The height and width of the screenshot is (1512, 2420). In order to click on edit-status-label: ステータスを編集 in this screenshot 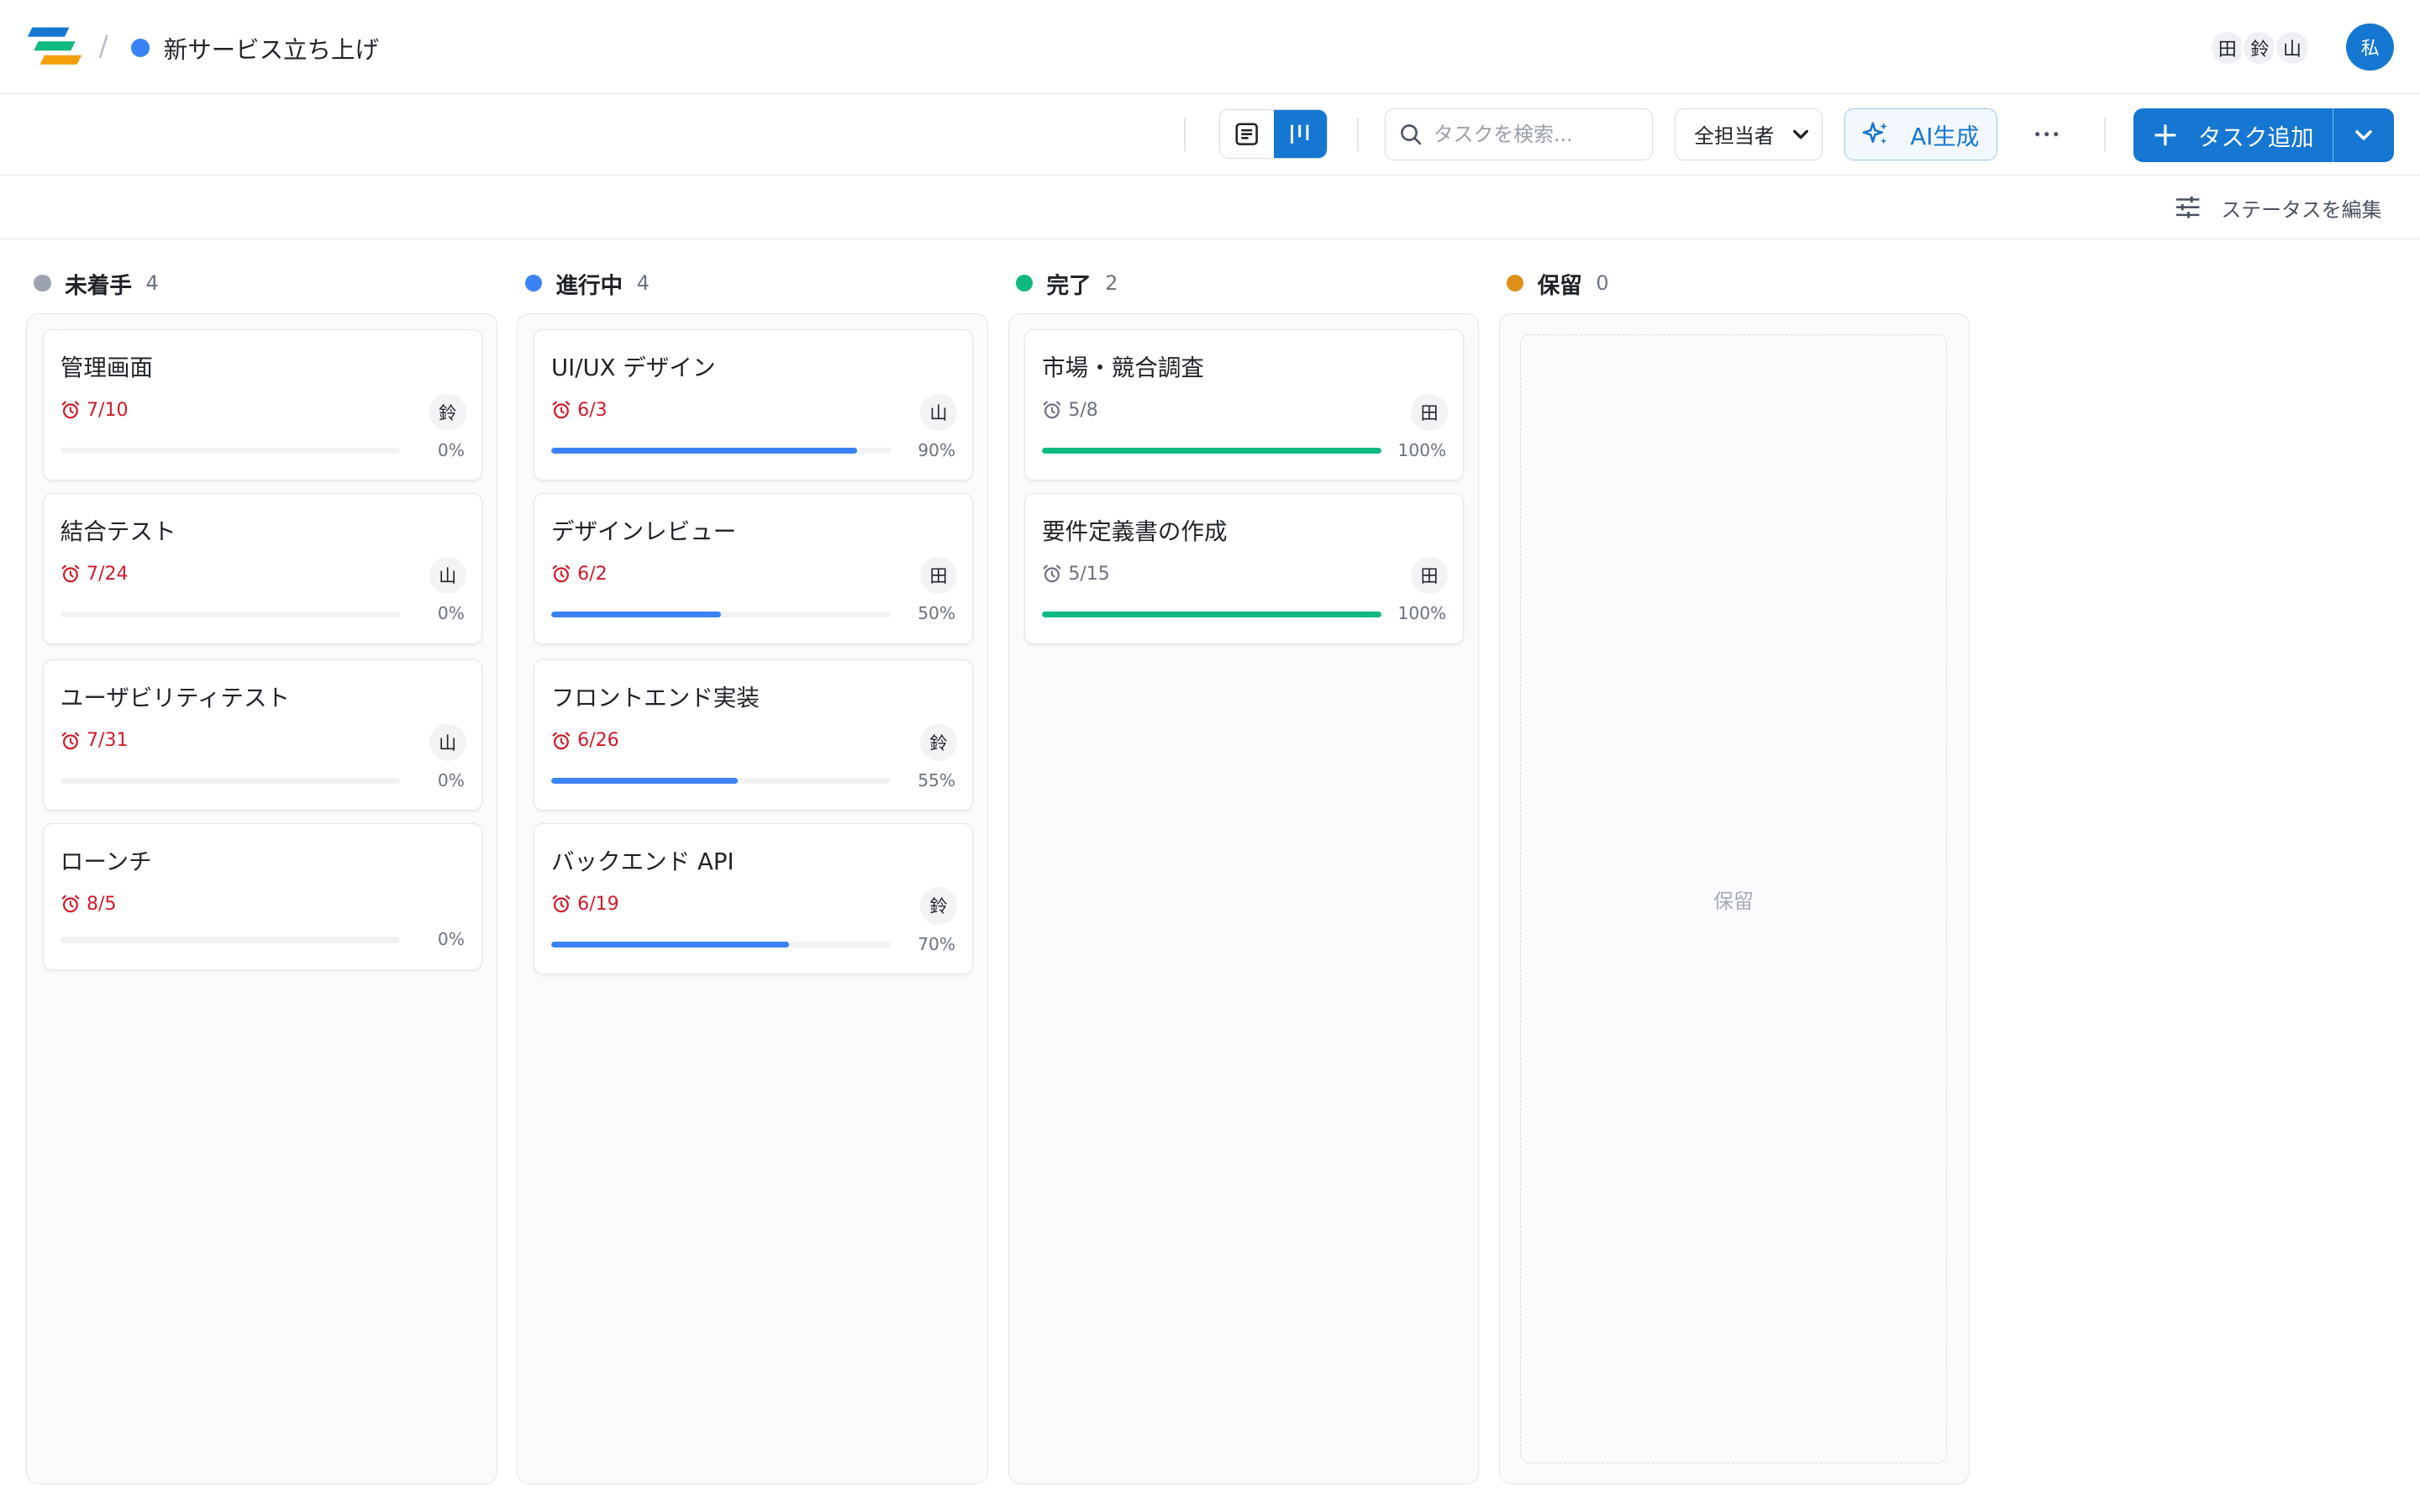, I will do `click(2301, 209)`.